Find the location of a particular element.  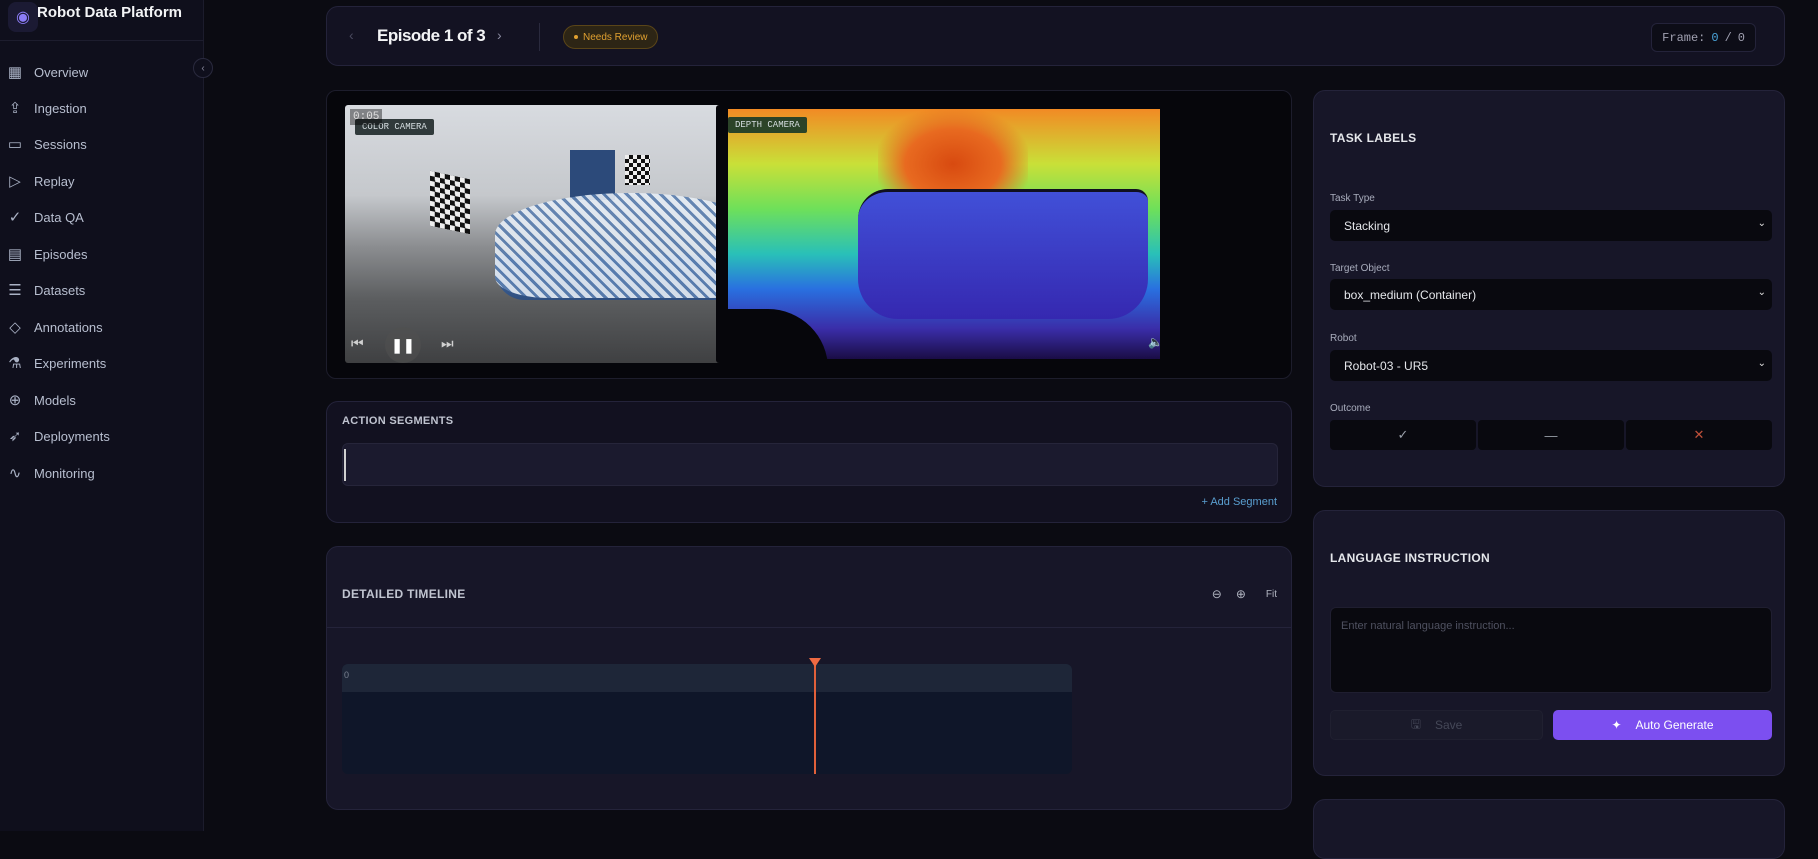

status-badge: Needs Review is located at coordinates (611, 37).